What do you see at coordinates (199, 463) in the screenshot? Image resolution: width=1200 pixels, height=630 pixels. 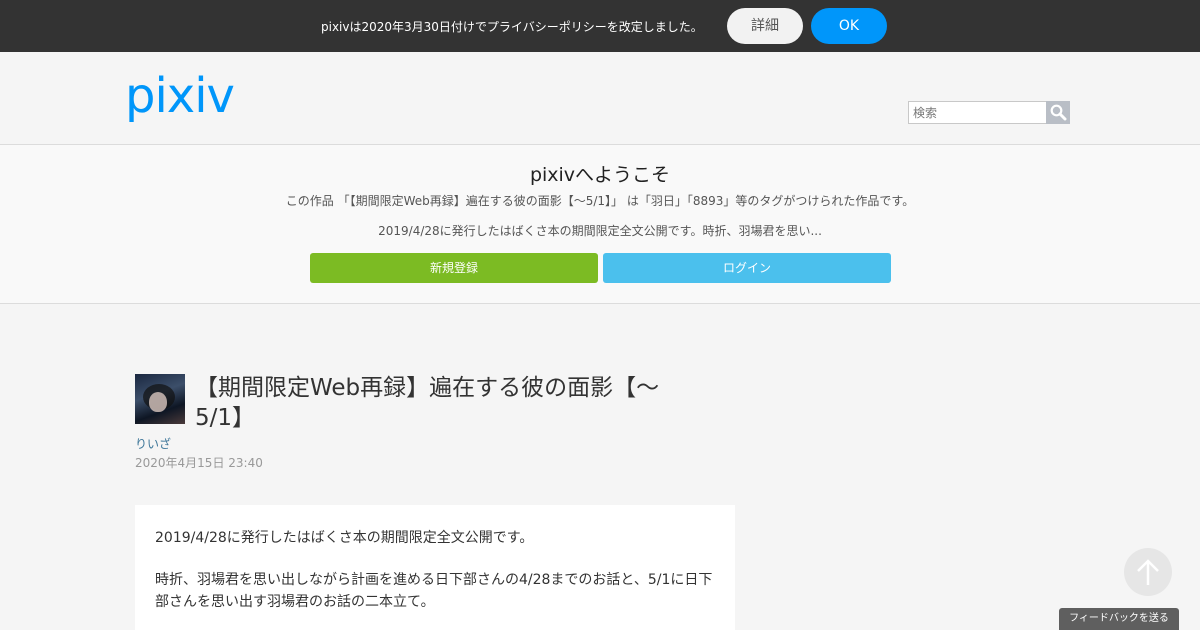 I see `post-date: 2020年4月15日 23:40` at bounding box center [199, 463].